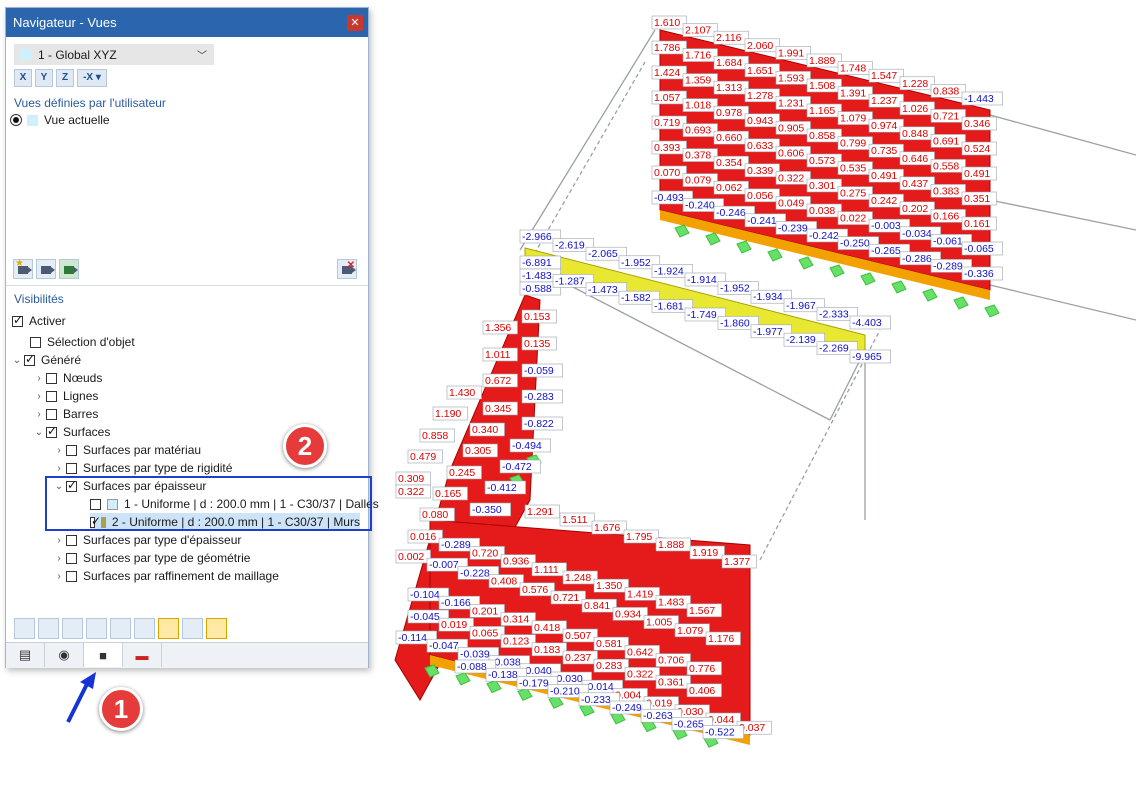 Image resolution: width=1136 pixels, height=806 pixels. Describe the element at coordinates (65, 414) in the screenshot. I see `tree-item-barres: › Barres` at that location.